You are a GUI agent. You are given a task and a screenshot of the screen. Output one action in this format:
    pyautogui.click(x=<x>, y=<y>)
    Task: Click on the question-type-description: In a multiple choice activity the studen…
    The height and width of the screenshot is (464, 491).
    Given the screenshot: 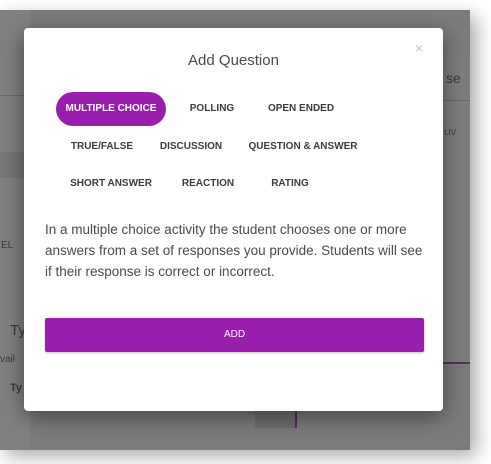 What is the action you would take?
    pyautogui.click(x=234, y=250)
    